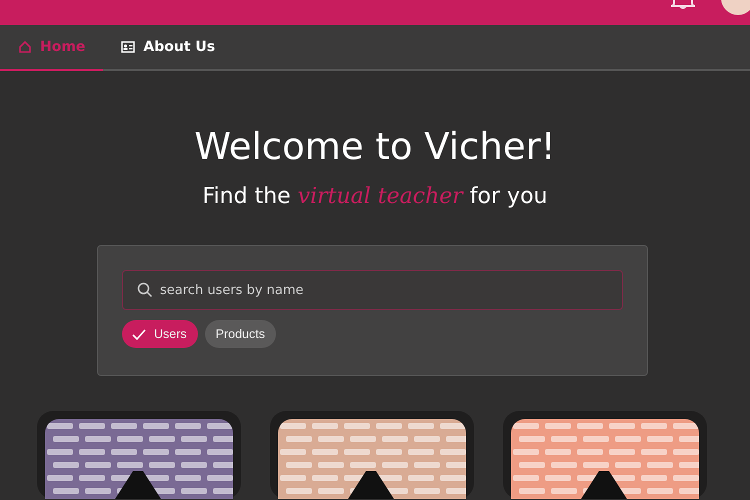 This screenshot has height=500, width=750. What do you see at coordinates (128, 47) in the screenshot?
I see `id-card-icon` at bounding box center [128, 47].